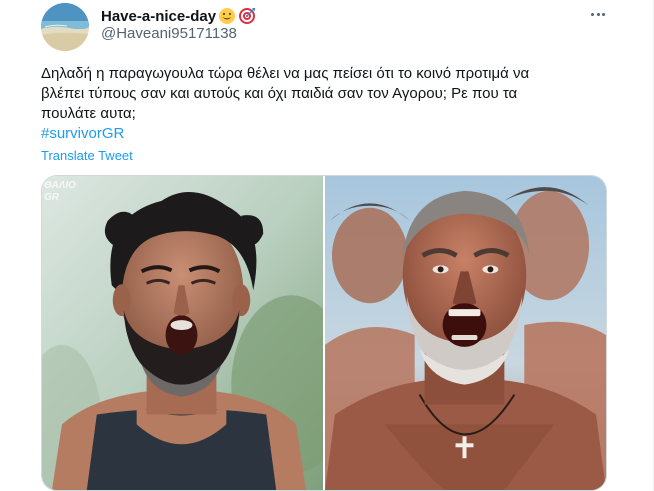  What do you see at coordinates (598, 14) in the screenshot?
I see `more-options-button` at bounding box center [598, 14].